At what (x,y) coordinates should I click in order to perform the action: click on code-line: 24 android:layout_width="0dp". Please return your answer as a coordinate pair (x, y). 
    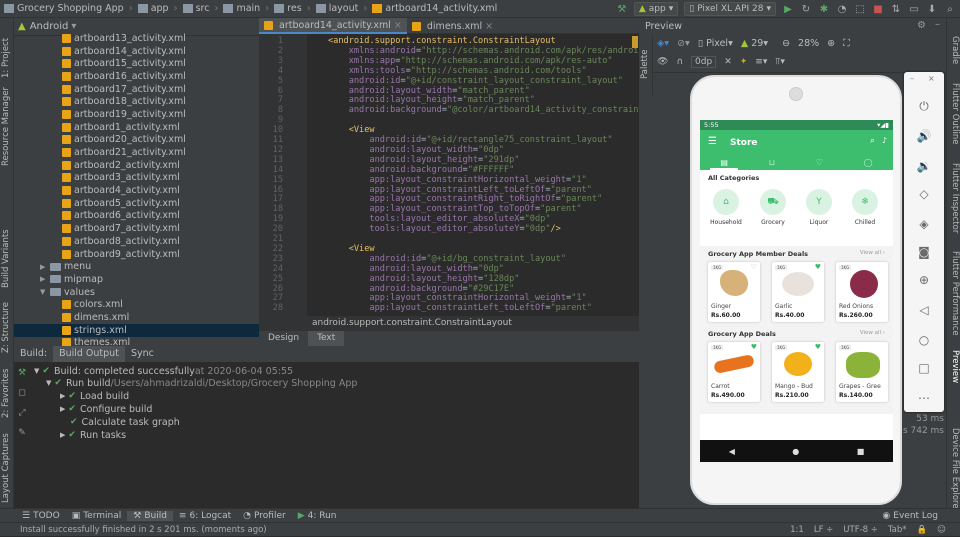
    Looking at the image, I should click on (449, 269).